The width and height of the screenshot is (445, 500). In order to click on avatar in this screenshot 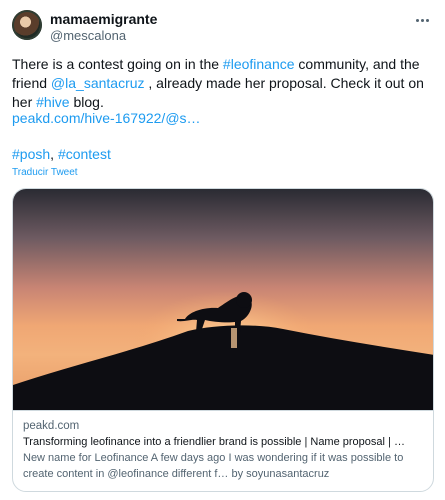, I will do `click(27, 25)`.